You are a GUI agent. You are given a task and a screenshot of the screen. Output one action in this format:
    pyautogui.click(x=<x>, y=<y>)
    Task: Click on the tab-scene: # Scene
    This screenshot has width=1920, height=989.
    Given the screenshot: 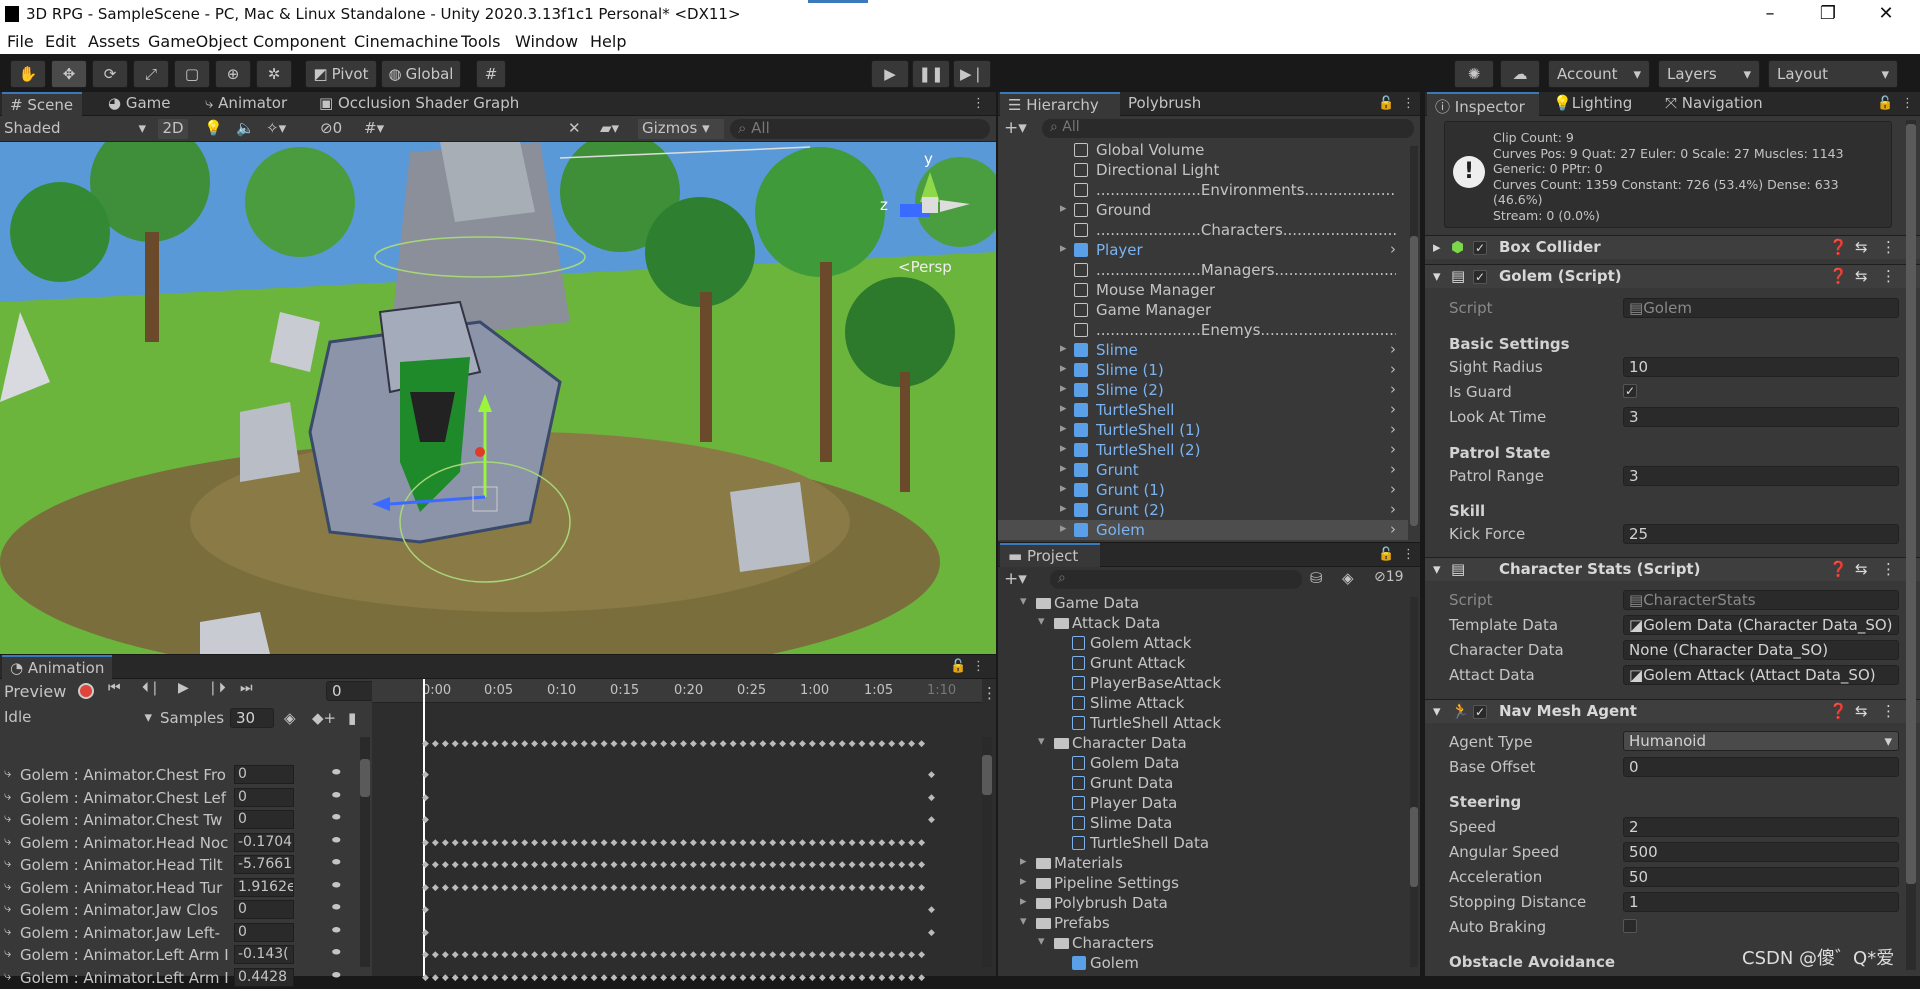 What is the action you would take?
    pyautogui.click(x=42, y=104)
    